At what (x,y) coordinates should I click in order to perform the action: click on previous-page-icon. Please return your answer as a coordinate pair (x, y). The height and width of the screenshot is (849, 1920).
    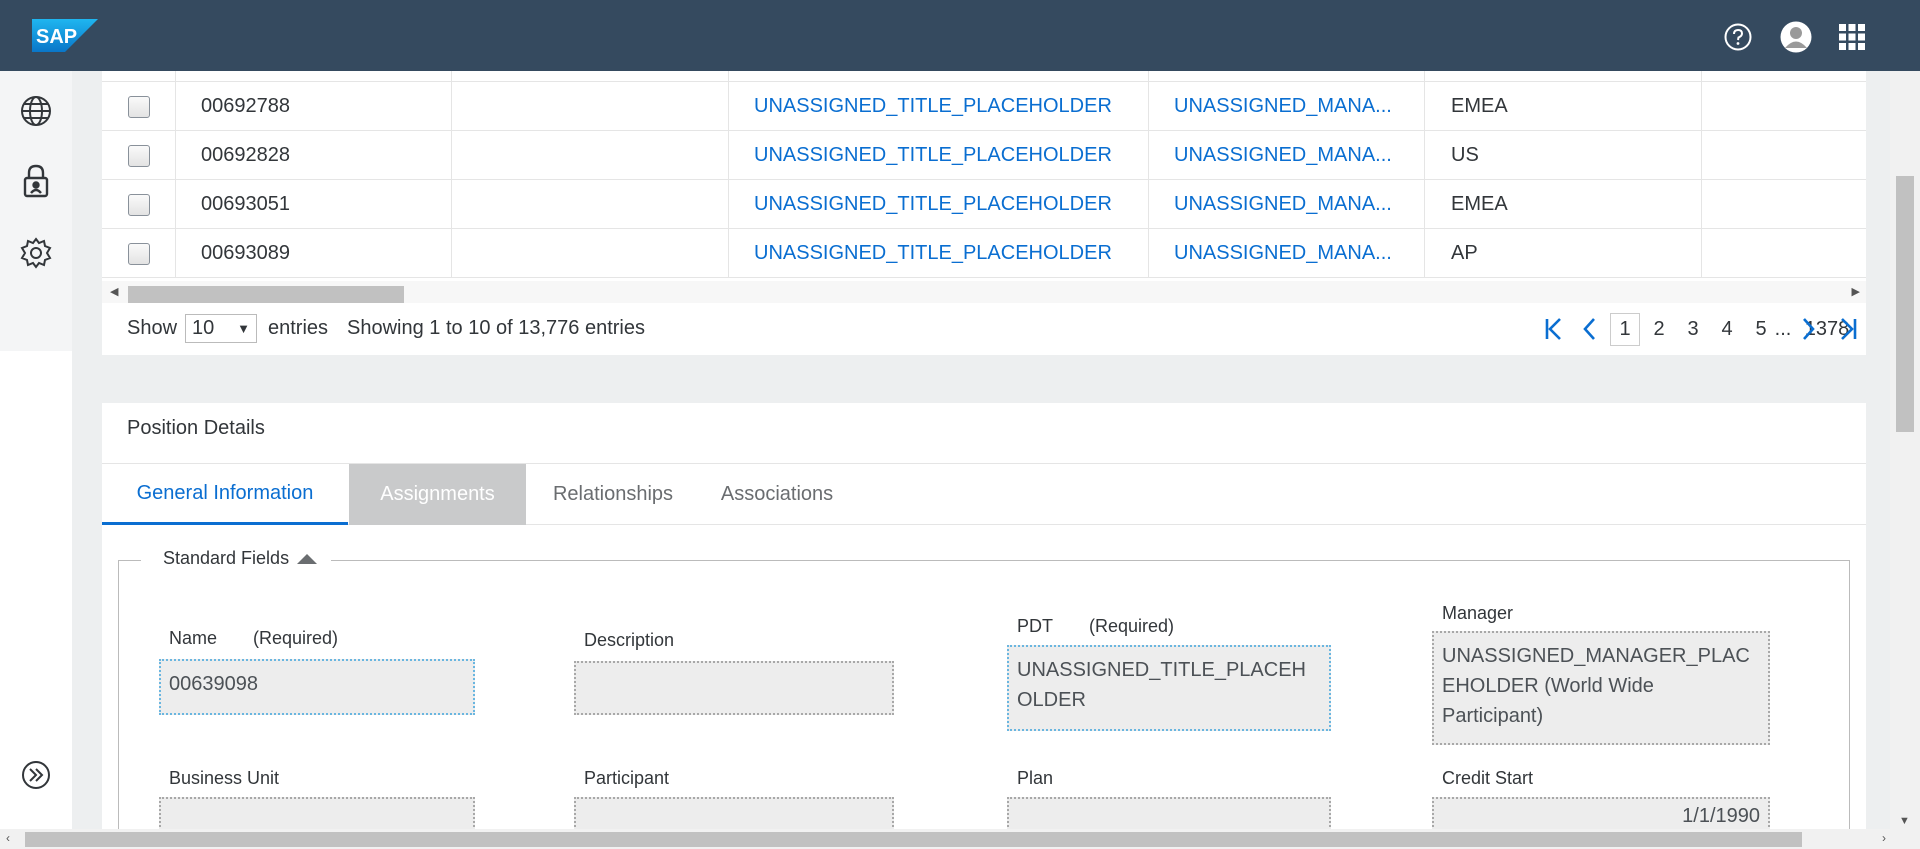
    Looking at the image, I should click on (1593, 329).